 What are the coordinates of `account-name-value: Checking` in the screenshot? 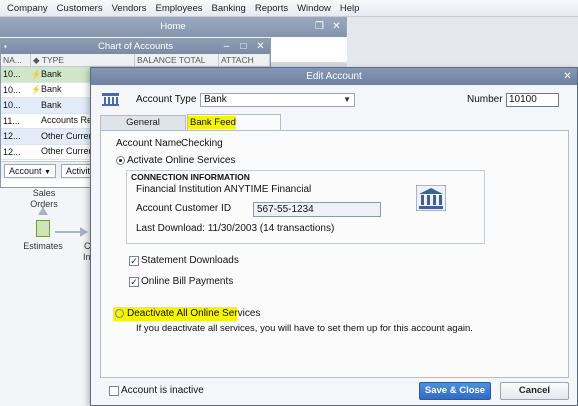 It's located at (202, 143).